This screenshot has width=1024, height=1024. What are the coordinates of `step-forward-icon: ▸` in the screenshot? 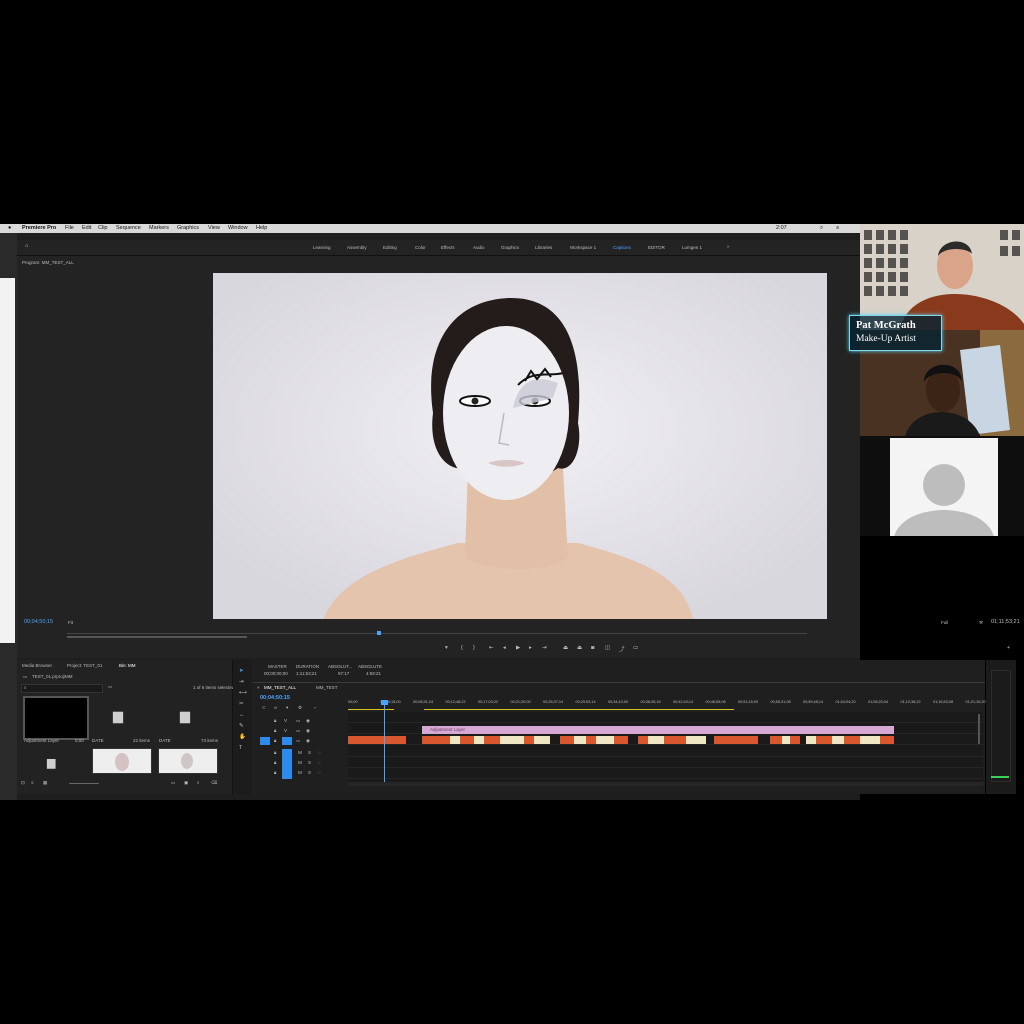 It's located at (530, 648).